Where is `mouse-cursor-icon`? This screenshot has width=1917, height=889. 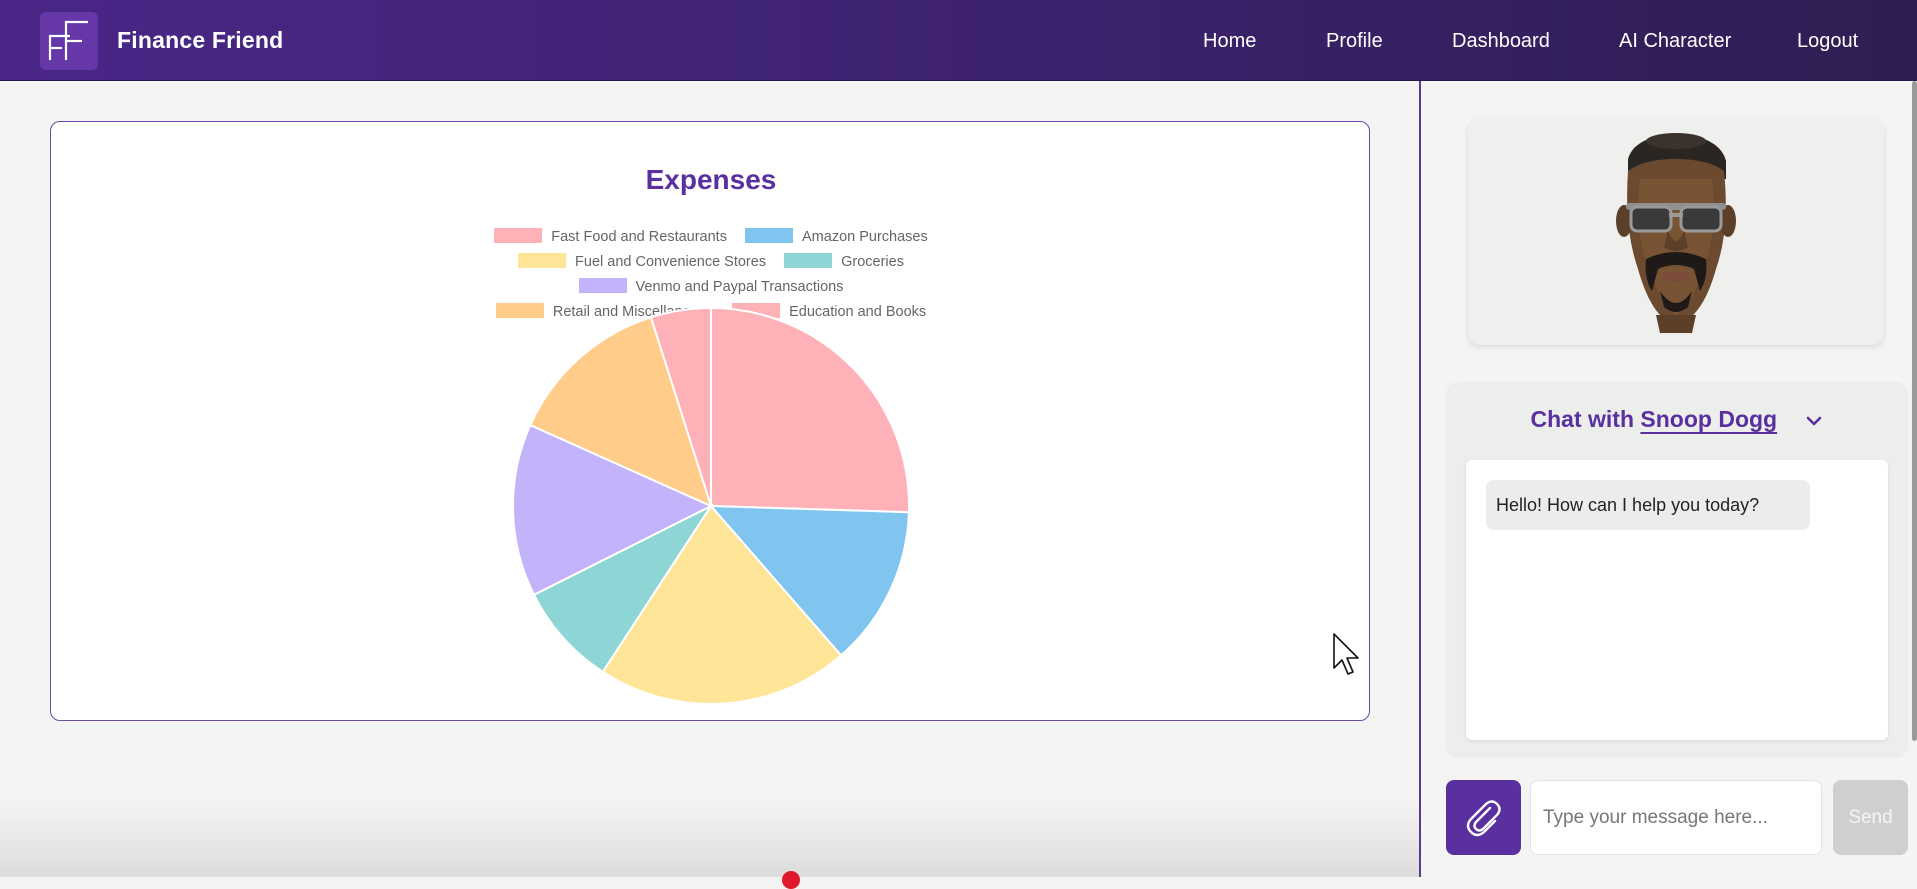
mouse-cursor-icon is located at coordinates (1346, 654).